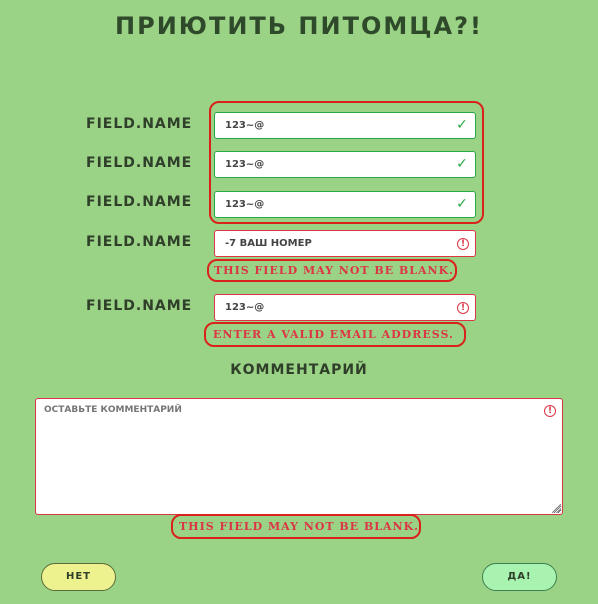 The width and height of the screenshot is (598, 604). Describe the element at coordinates (333, 334) in the screenshot. I see `error-message: ENTER A VALID EMAIL ADDRESS.` at that location.